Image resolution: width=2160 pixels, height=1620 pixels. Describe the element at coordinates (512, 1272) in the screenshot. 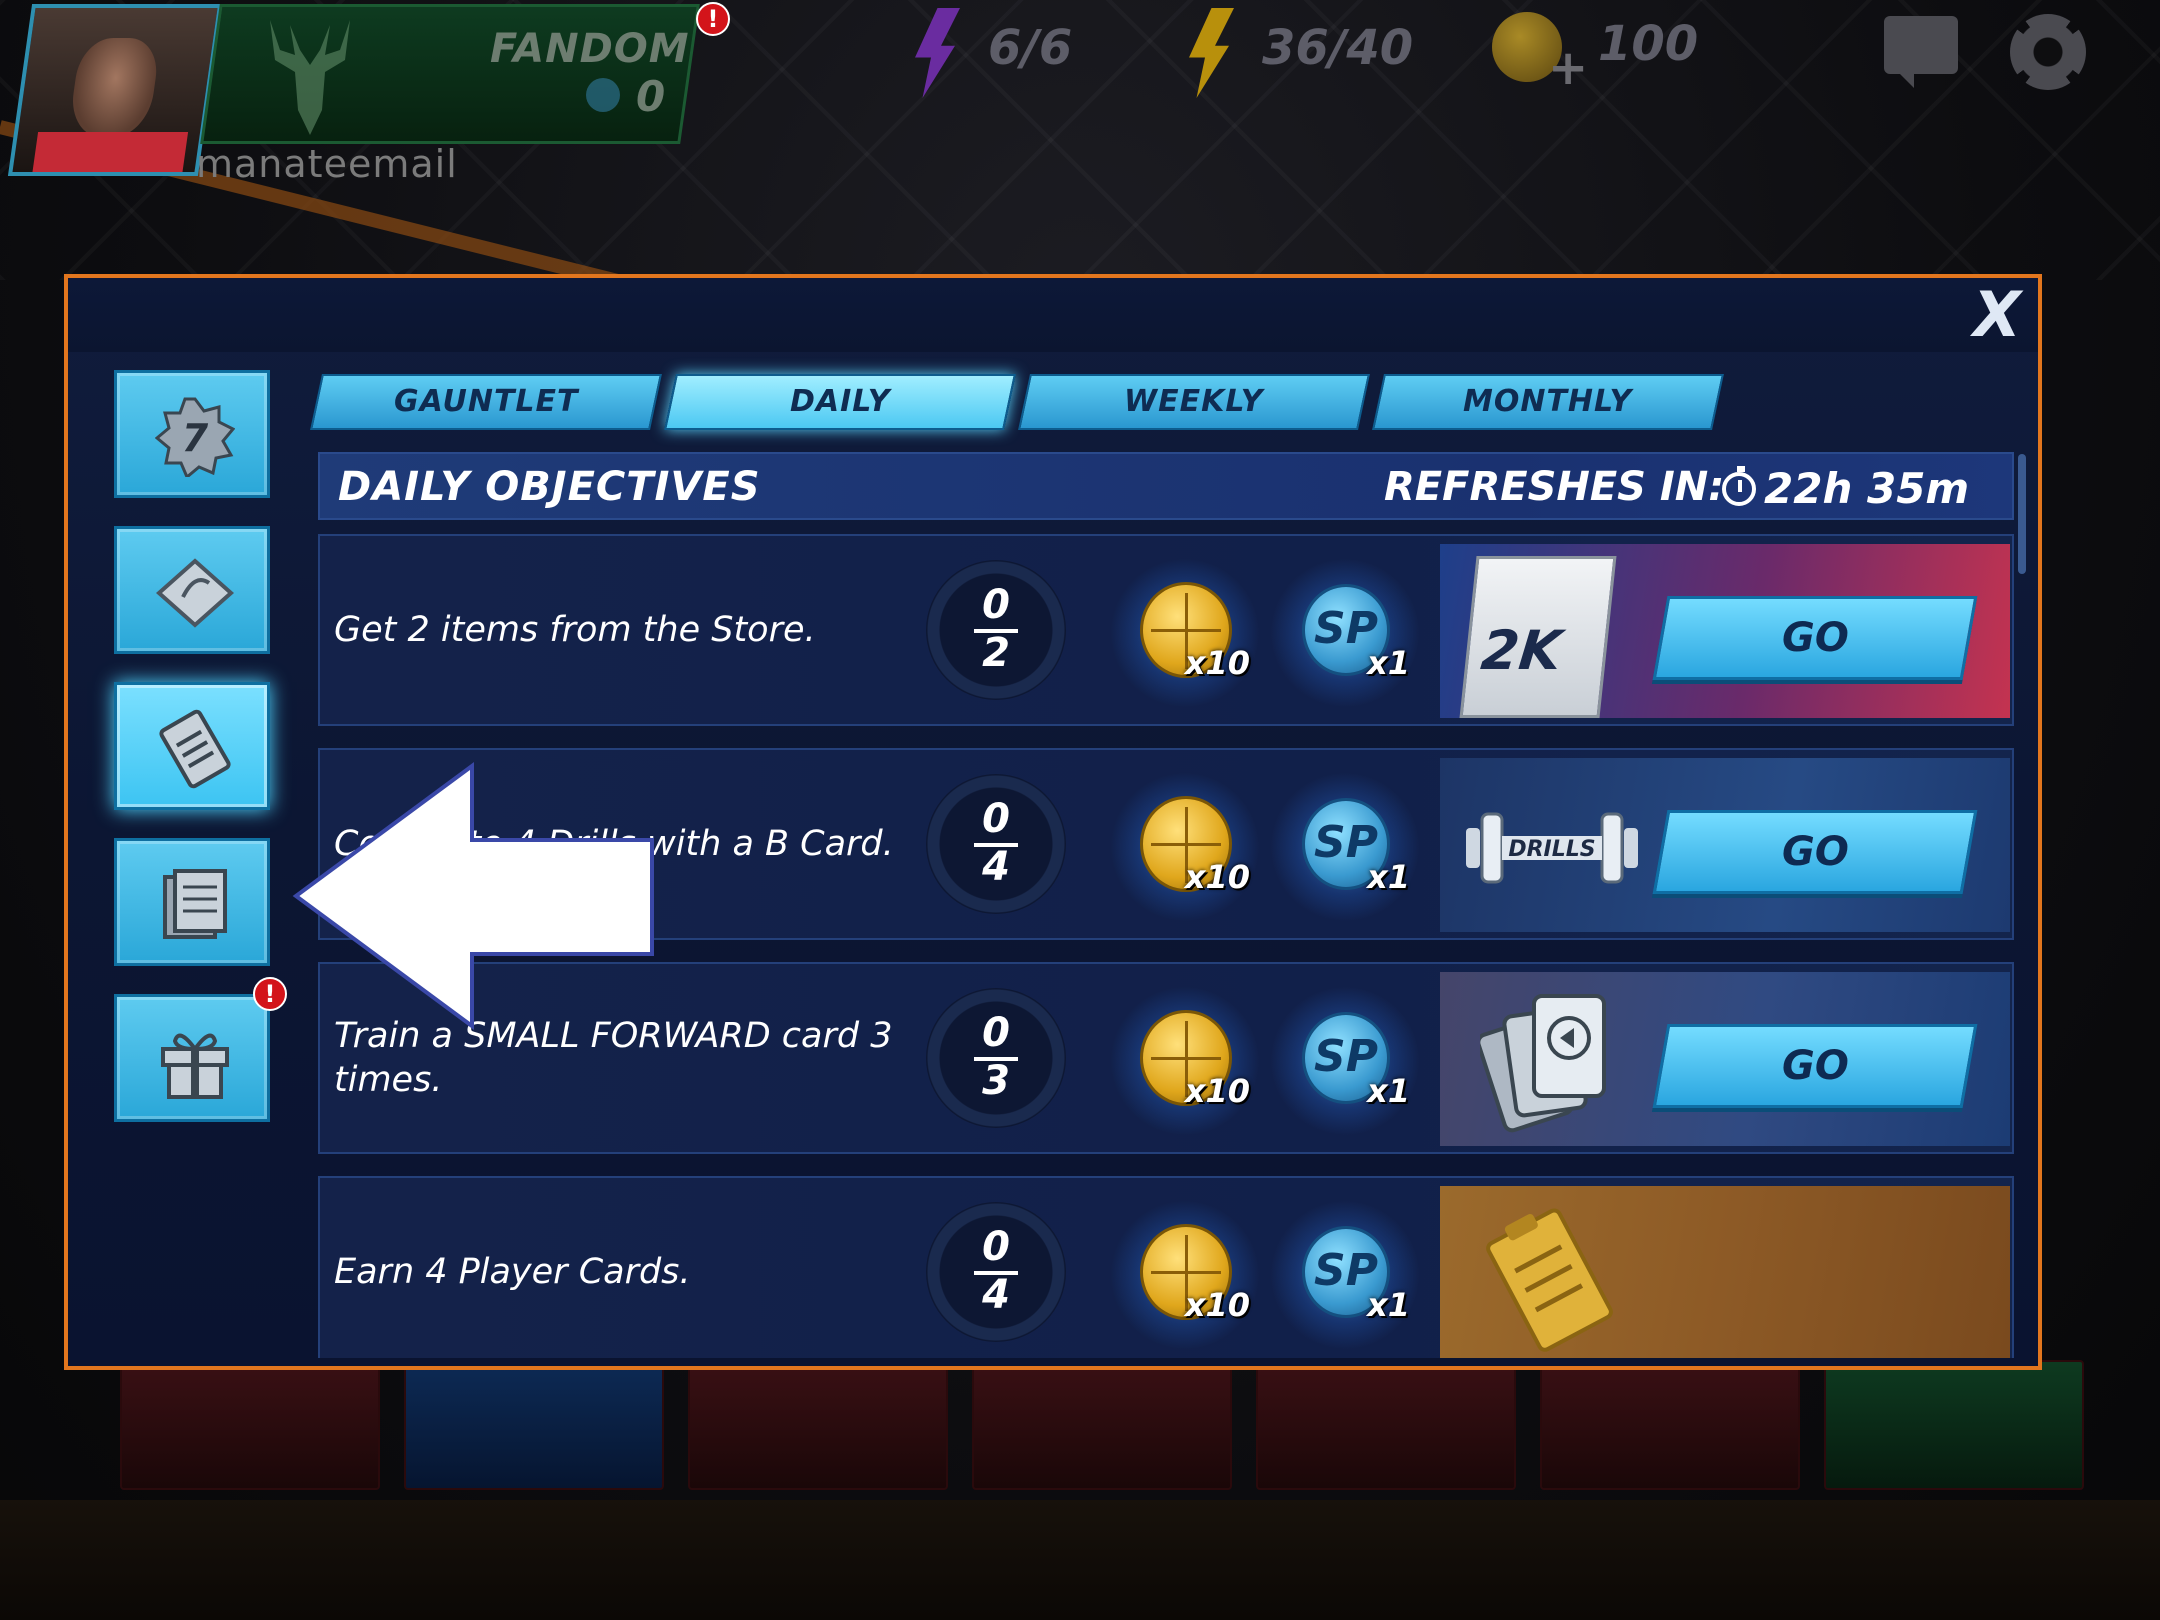

I see `objective-text: Earn 4 Player Cards.` at that location.